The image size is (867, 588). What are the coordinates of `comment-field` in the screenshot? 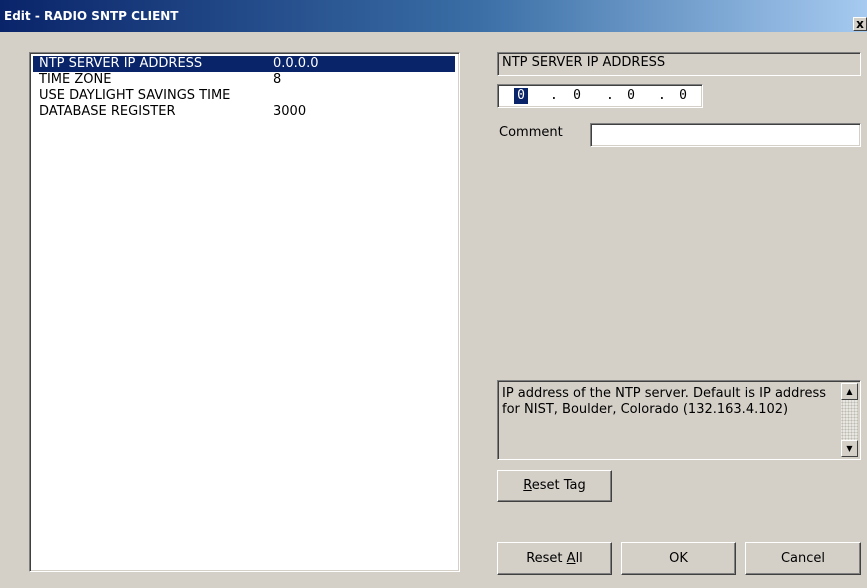 It's located at (725, 135).